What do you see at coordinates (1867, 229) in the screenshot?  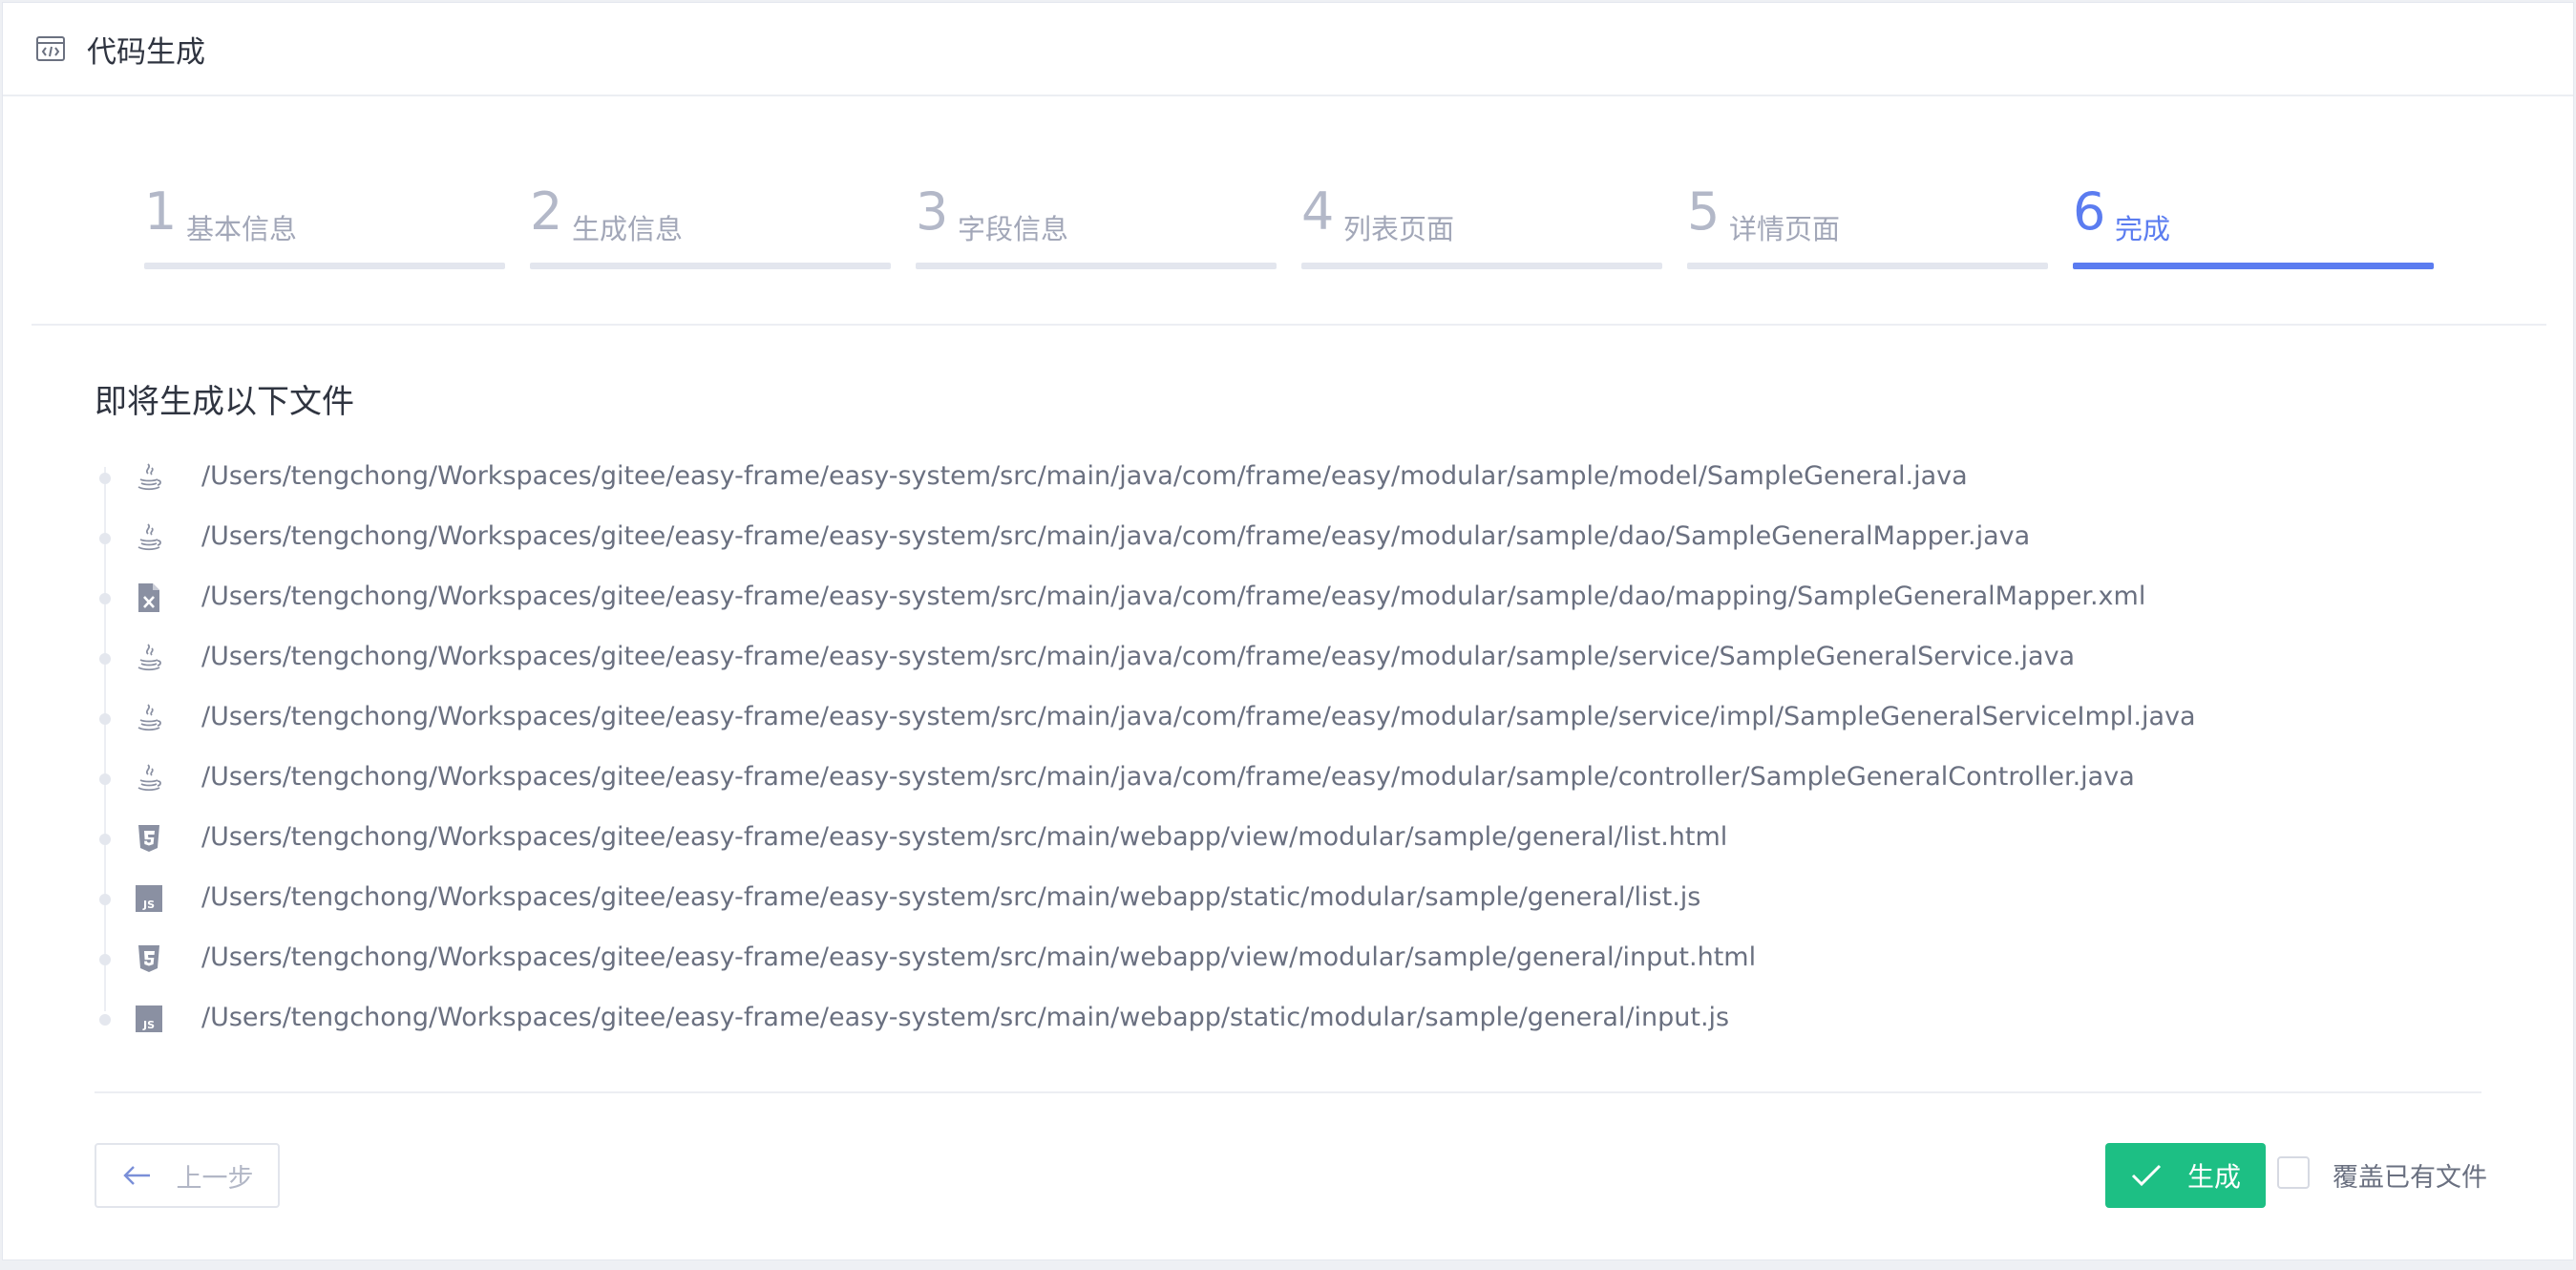 I see `step-5: 5 详情页面` at bounding box center [1867, 229].